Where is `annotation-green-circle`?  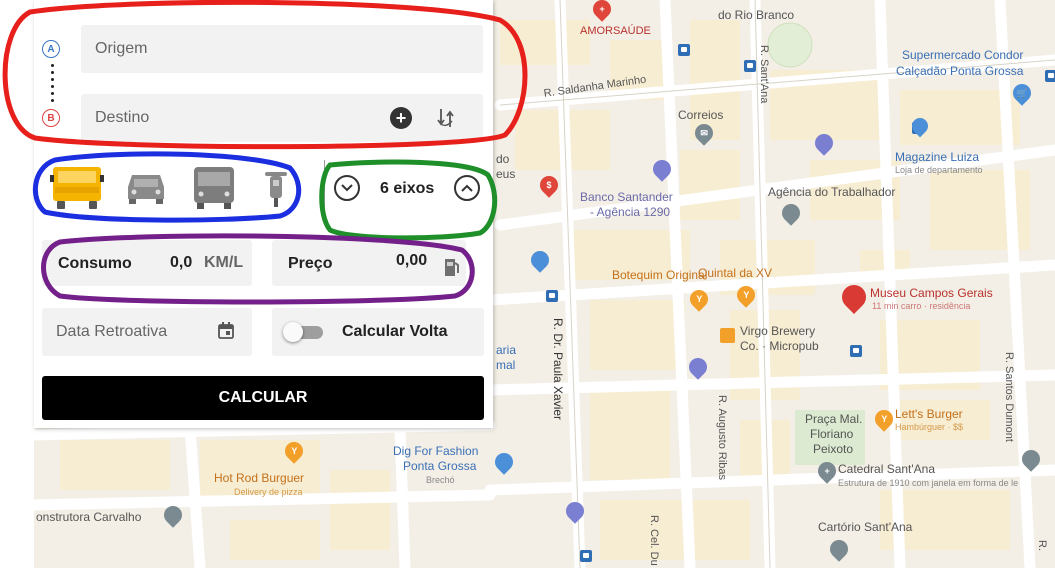 annotation-green-circle is located at coordinates (408, 200).